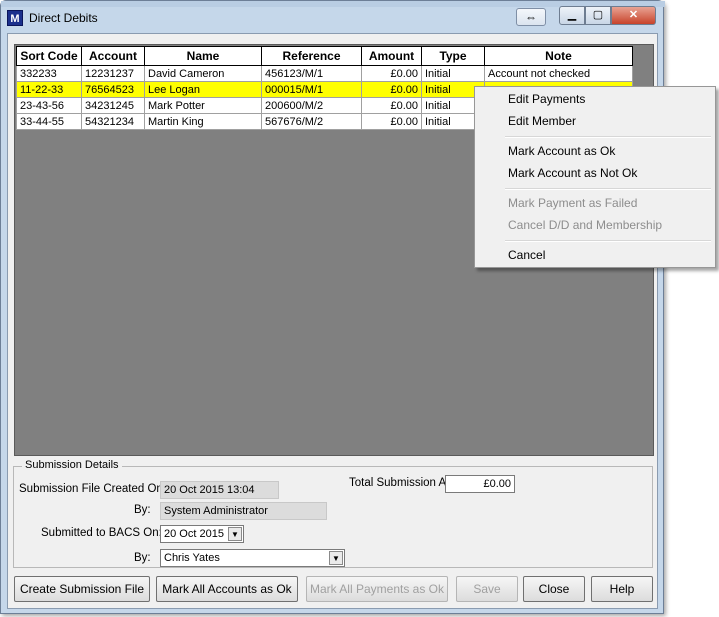  What do you see at coordinates (453, 73) in the screenshot?
I see `cell-type: Initial` at bounding box center [453, 73].